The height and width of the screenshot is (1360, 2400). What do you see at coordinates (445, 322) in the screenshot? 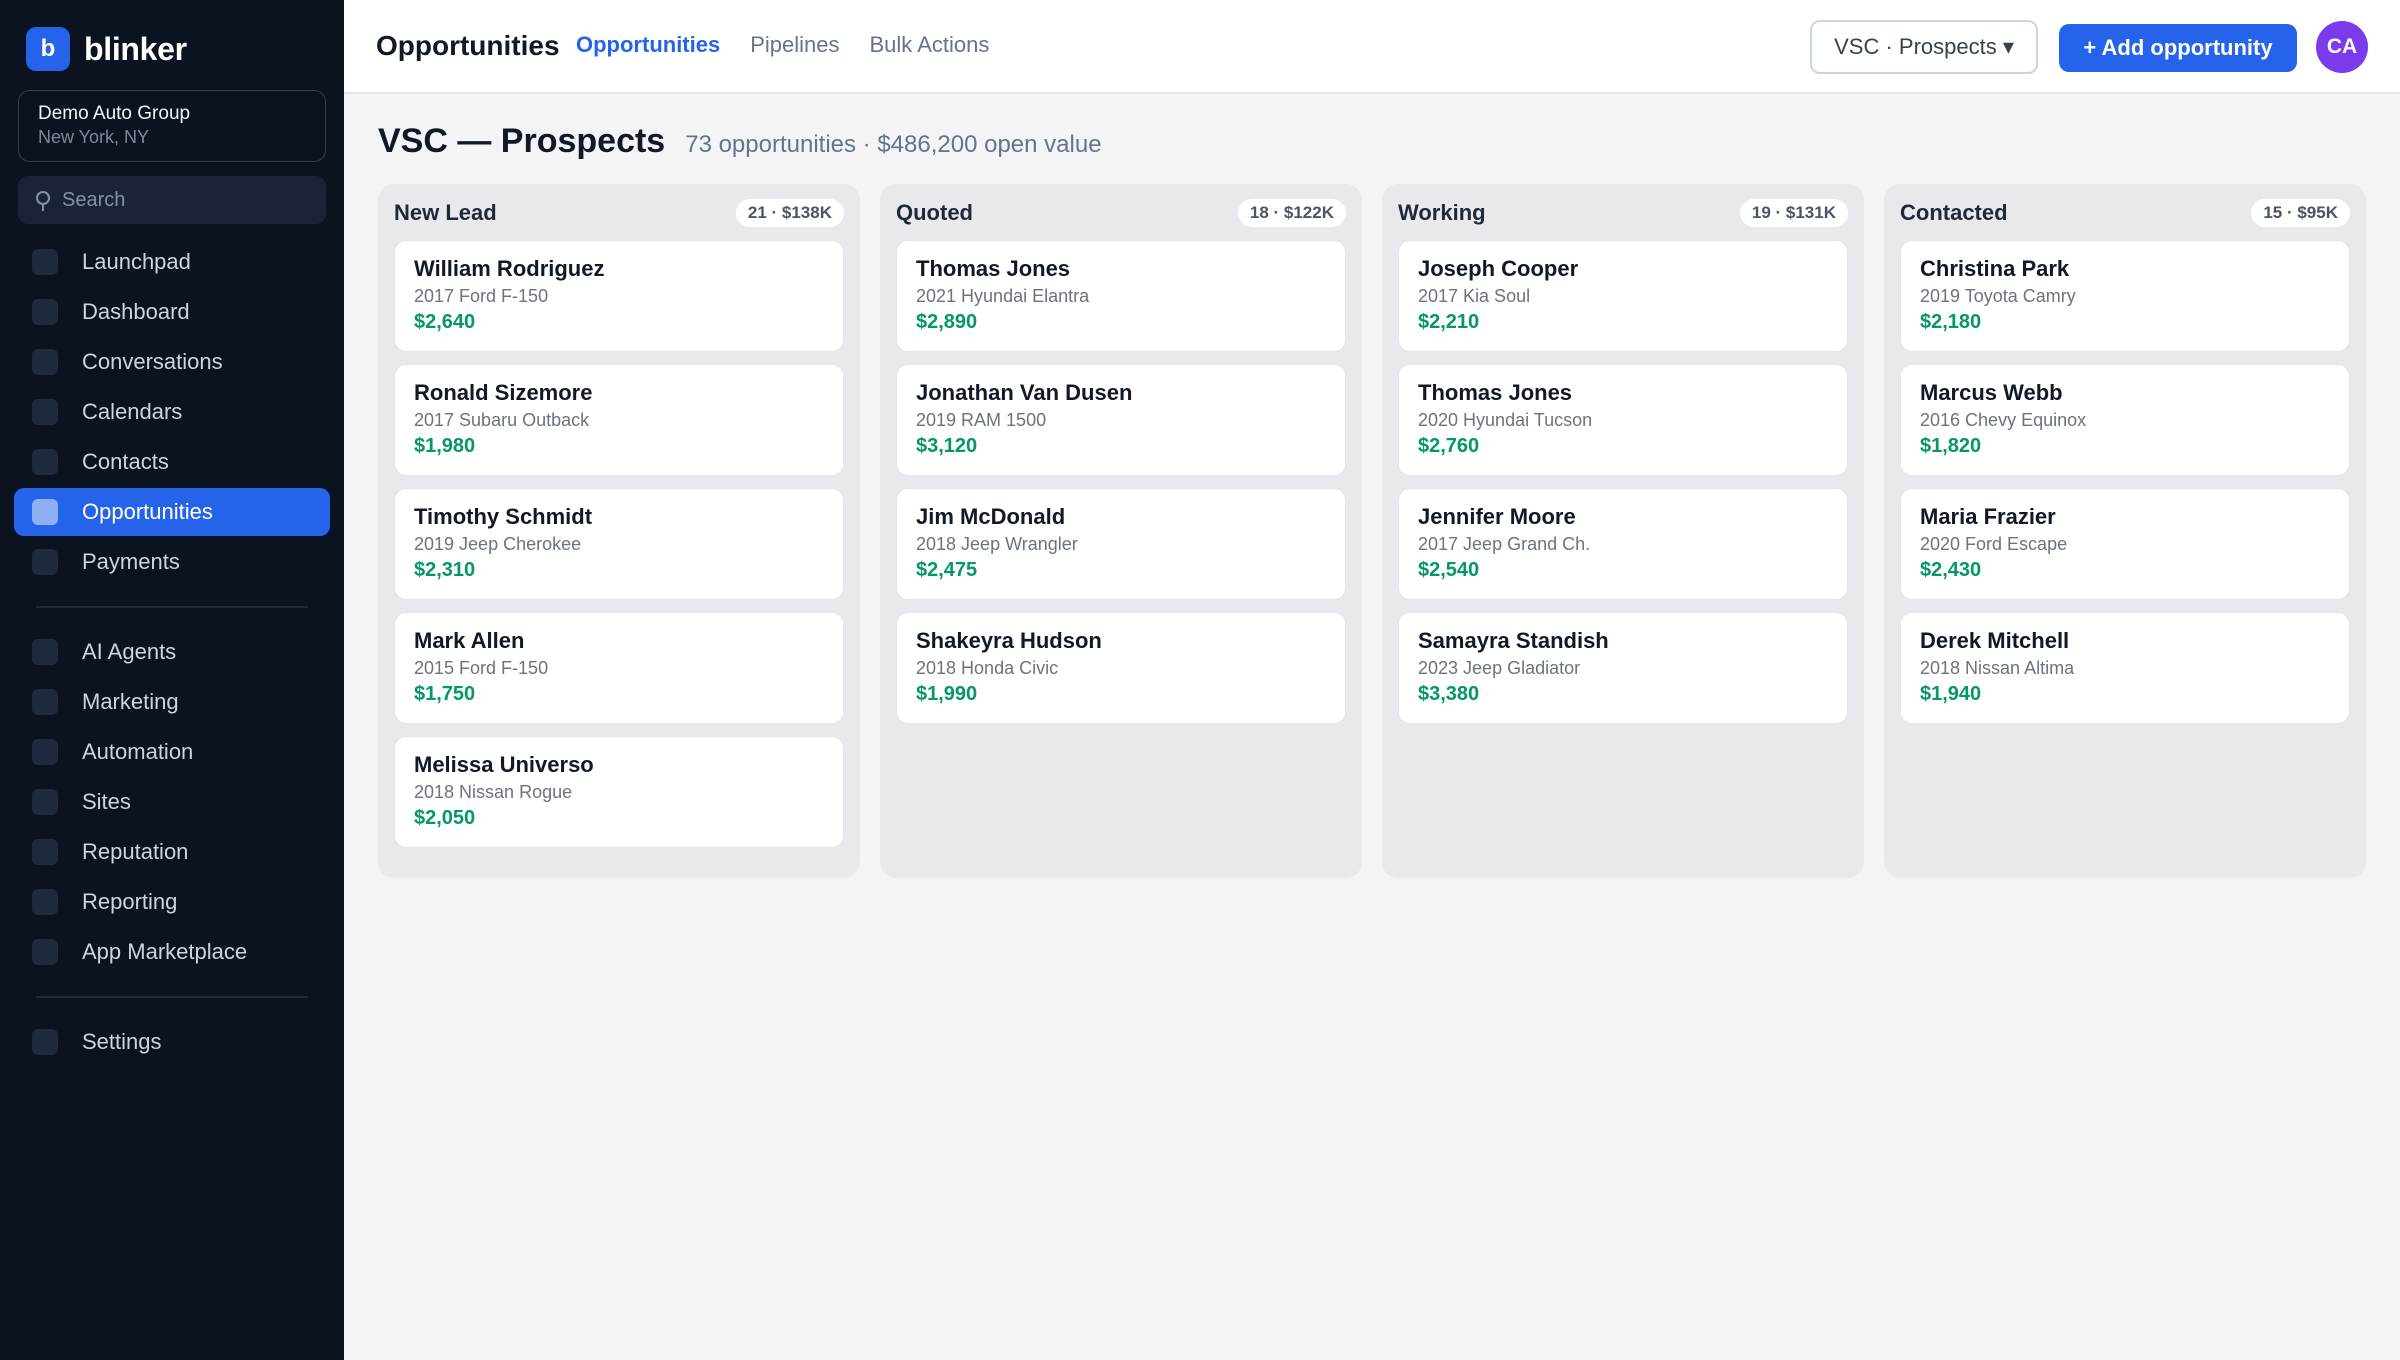
I see `card-value: $2,640` at bounding box center [445, 322].